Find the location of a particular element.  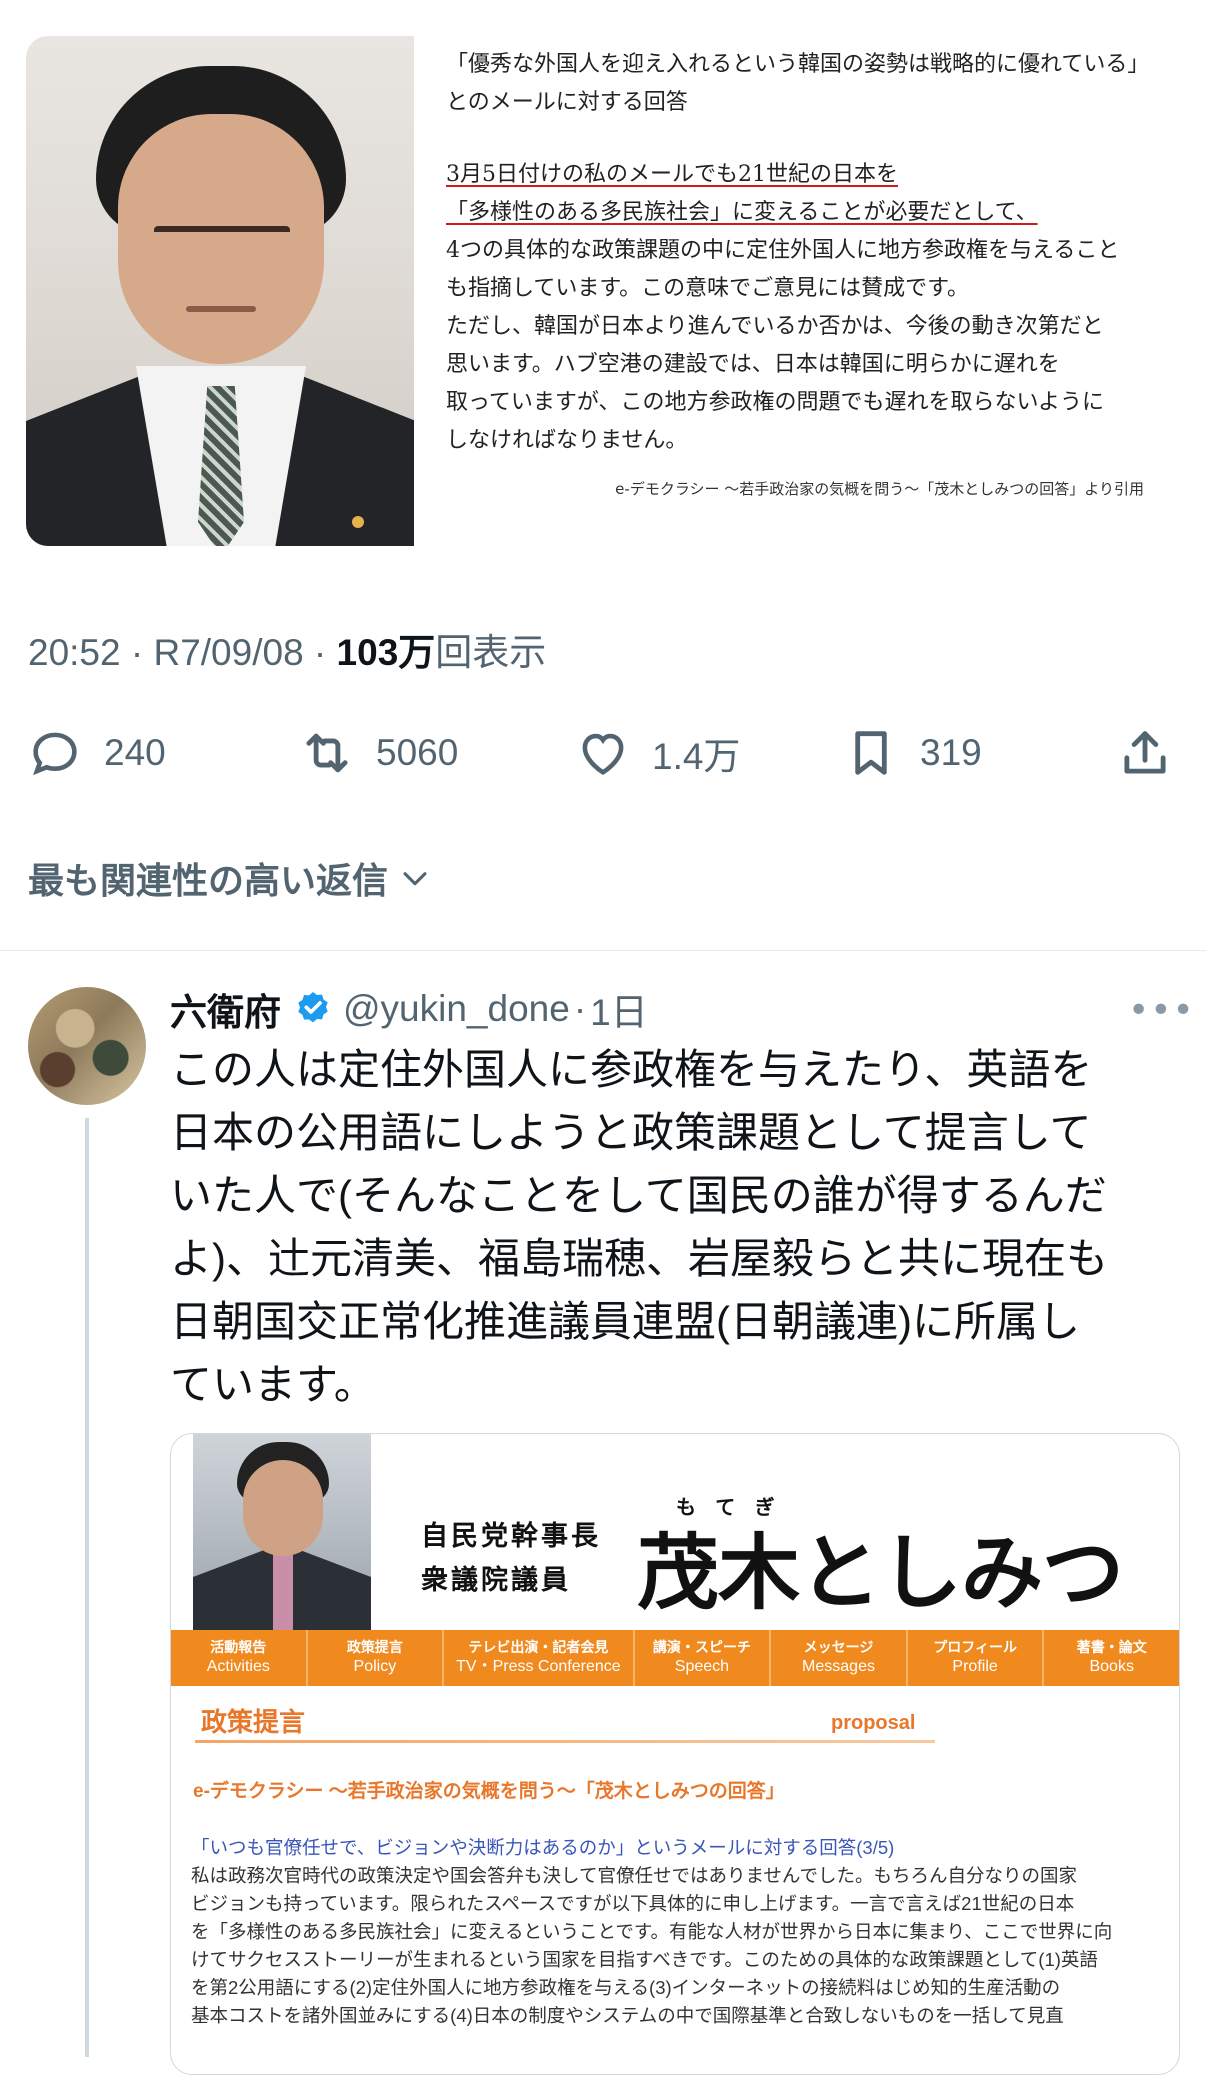

reply-time: 1日 is located at coordinates (619, 1009).